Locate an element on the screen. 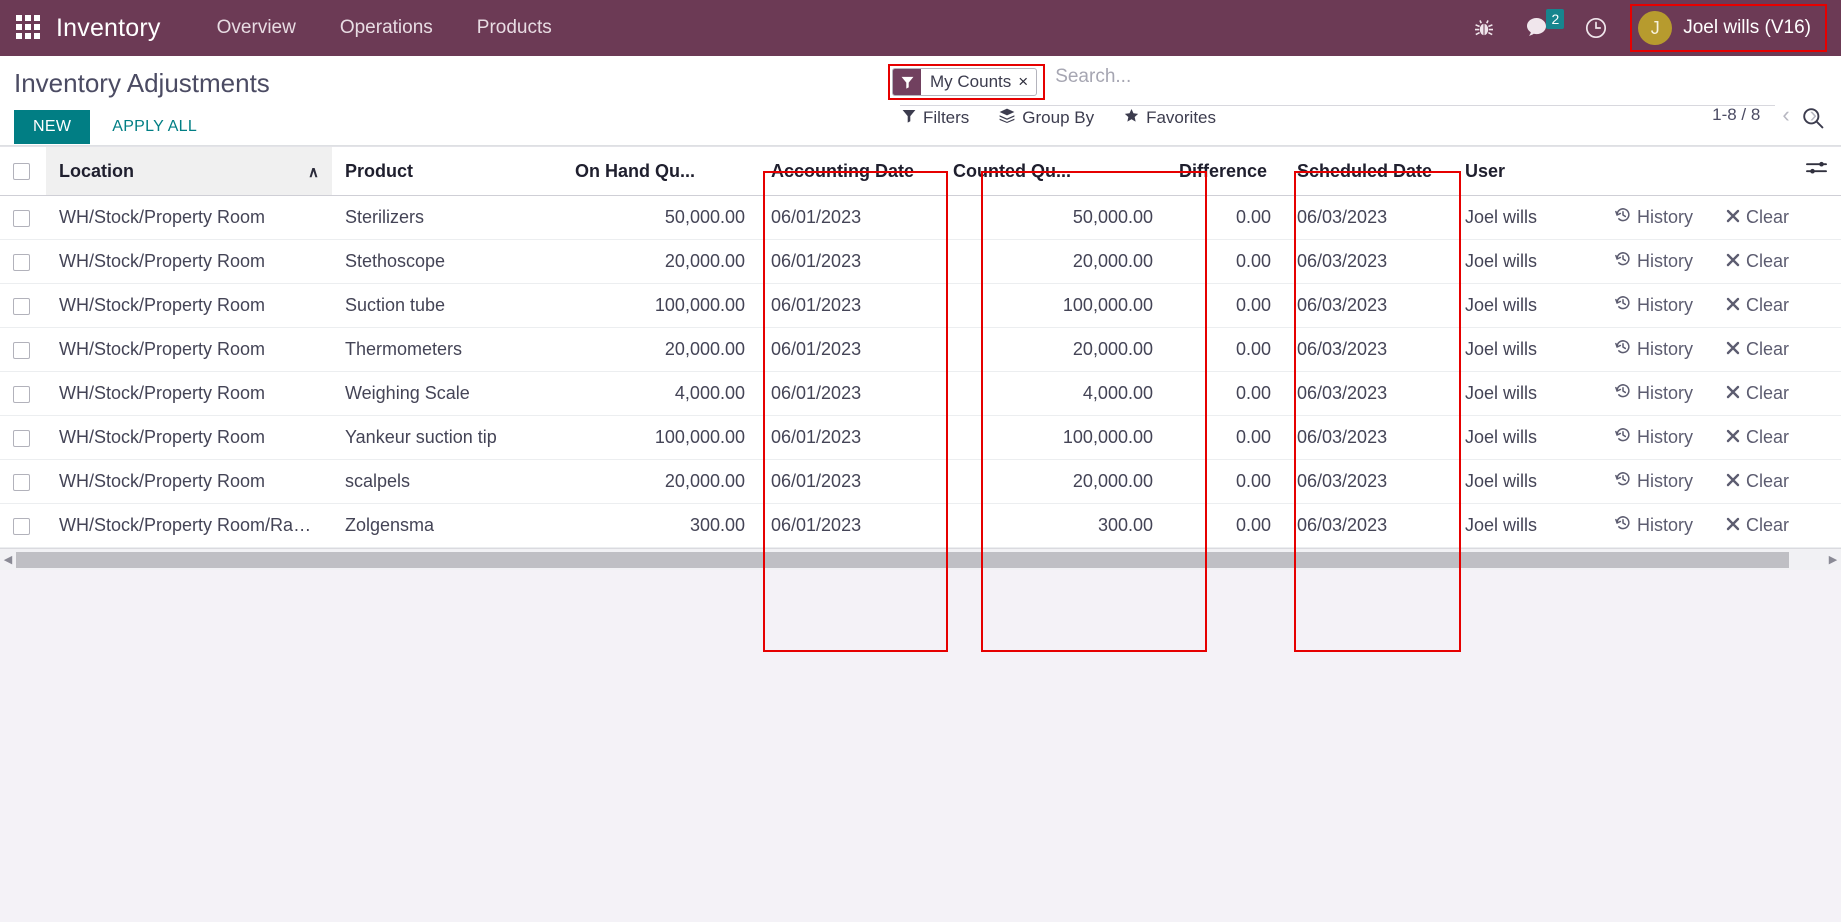 The width and height of the screenshot is (1841, 922). close-icon: × is located at coordinates (1027, 82).